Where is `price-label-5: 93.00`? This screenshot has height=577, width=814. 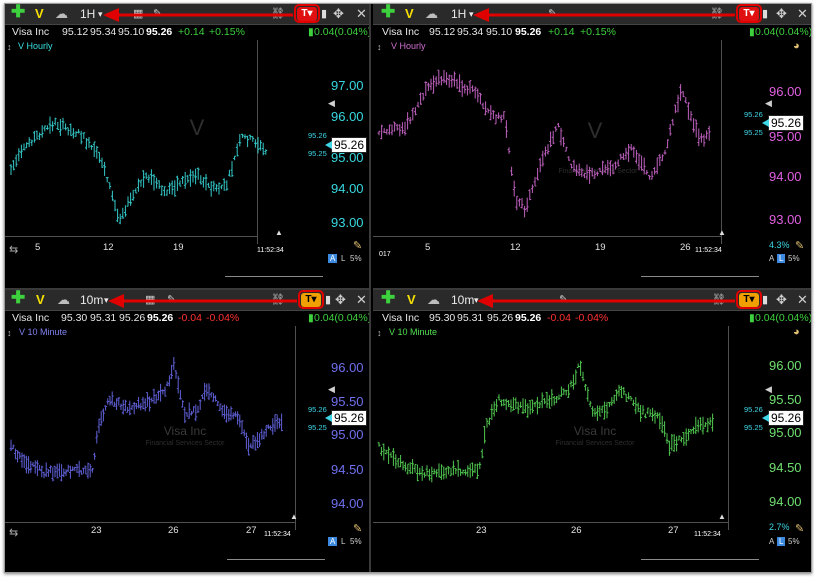
price-label-5: 93.00 is located at coordinates (347, 222).